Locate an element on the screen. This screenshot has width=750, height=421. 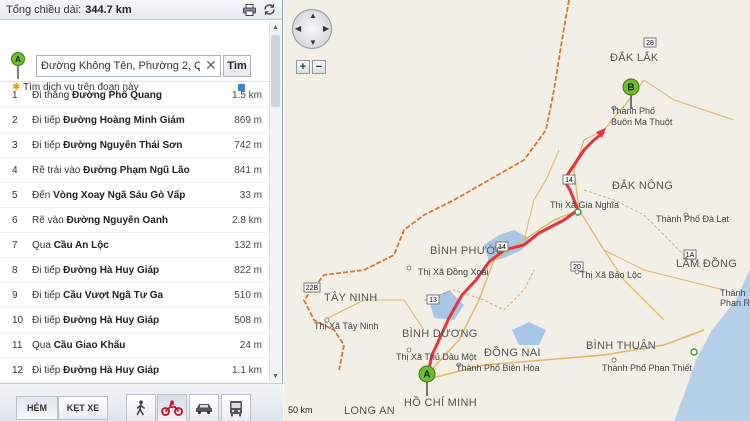
walk-icon is located at coordinates (140, 408).